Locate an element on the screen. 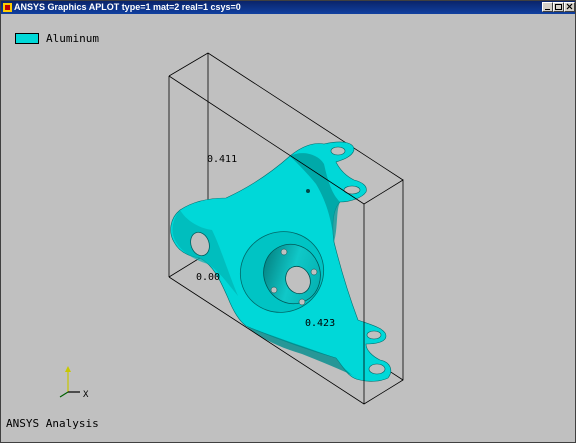  bbox-label-origin: 0.00 is located at coordinates (208, 277).